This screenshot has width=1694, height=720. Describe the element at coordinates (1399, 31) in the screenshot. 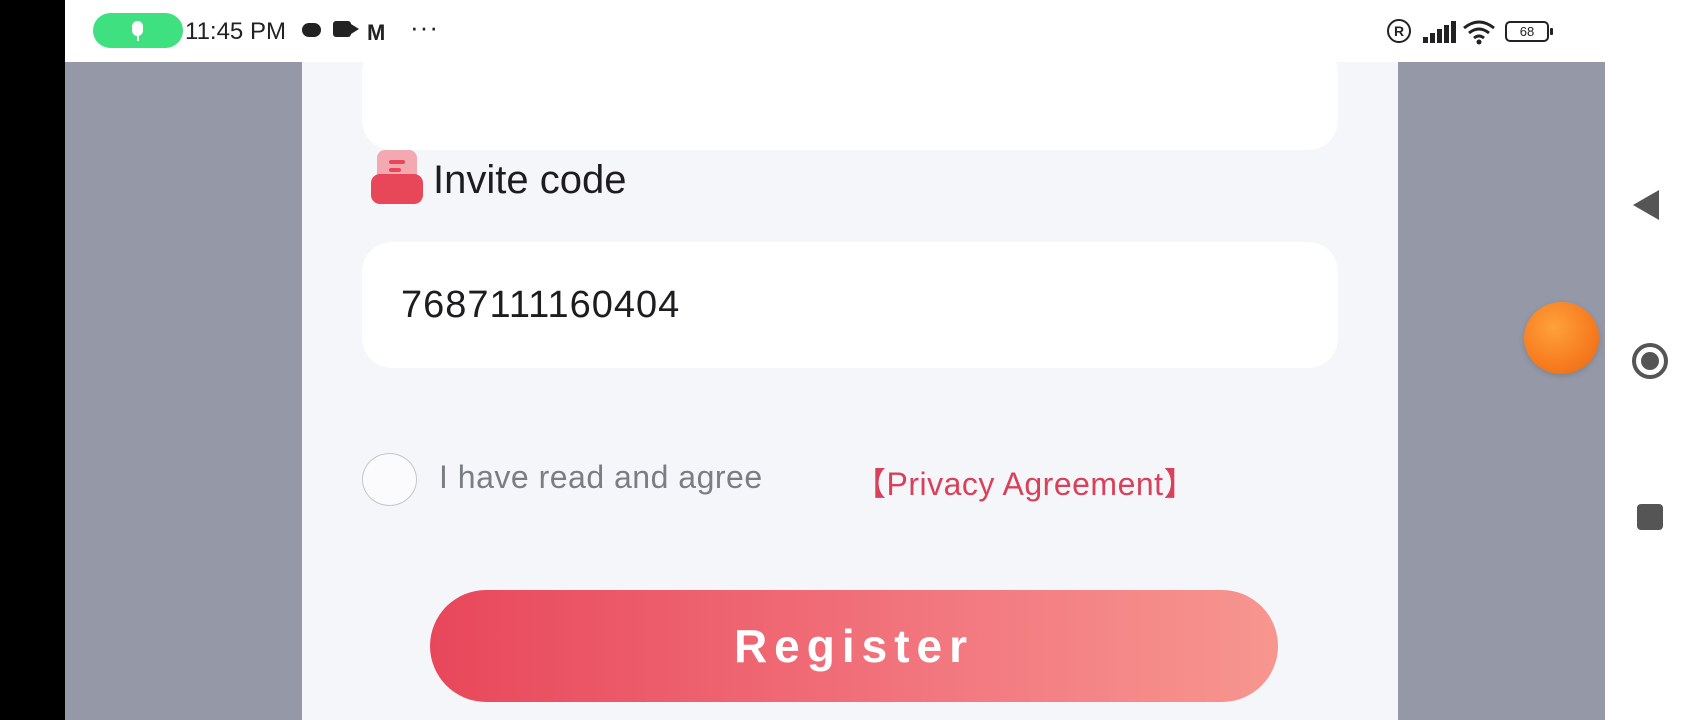

I see `registered-icon: R` at that location.